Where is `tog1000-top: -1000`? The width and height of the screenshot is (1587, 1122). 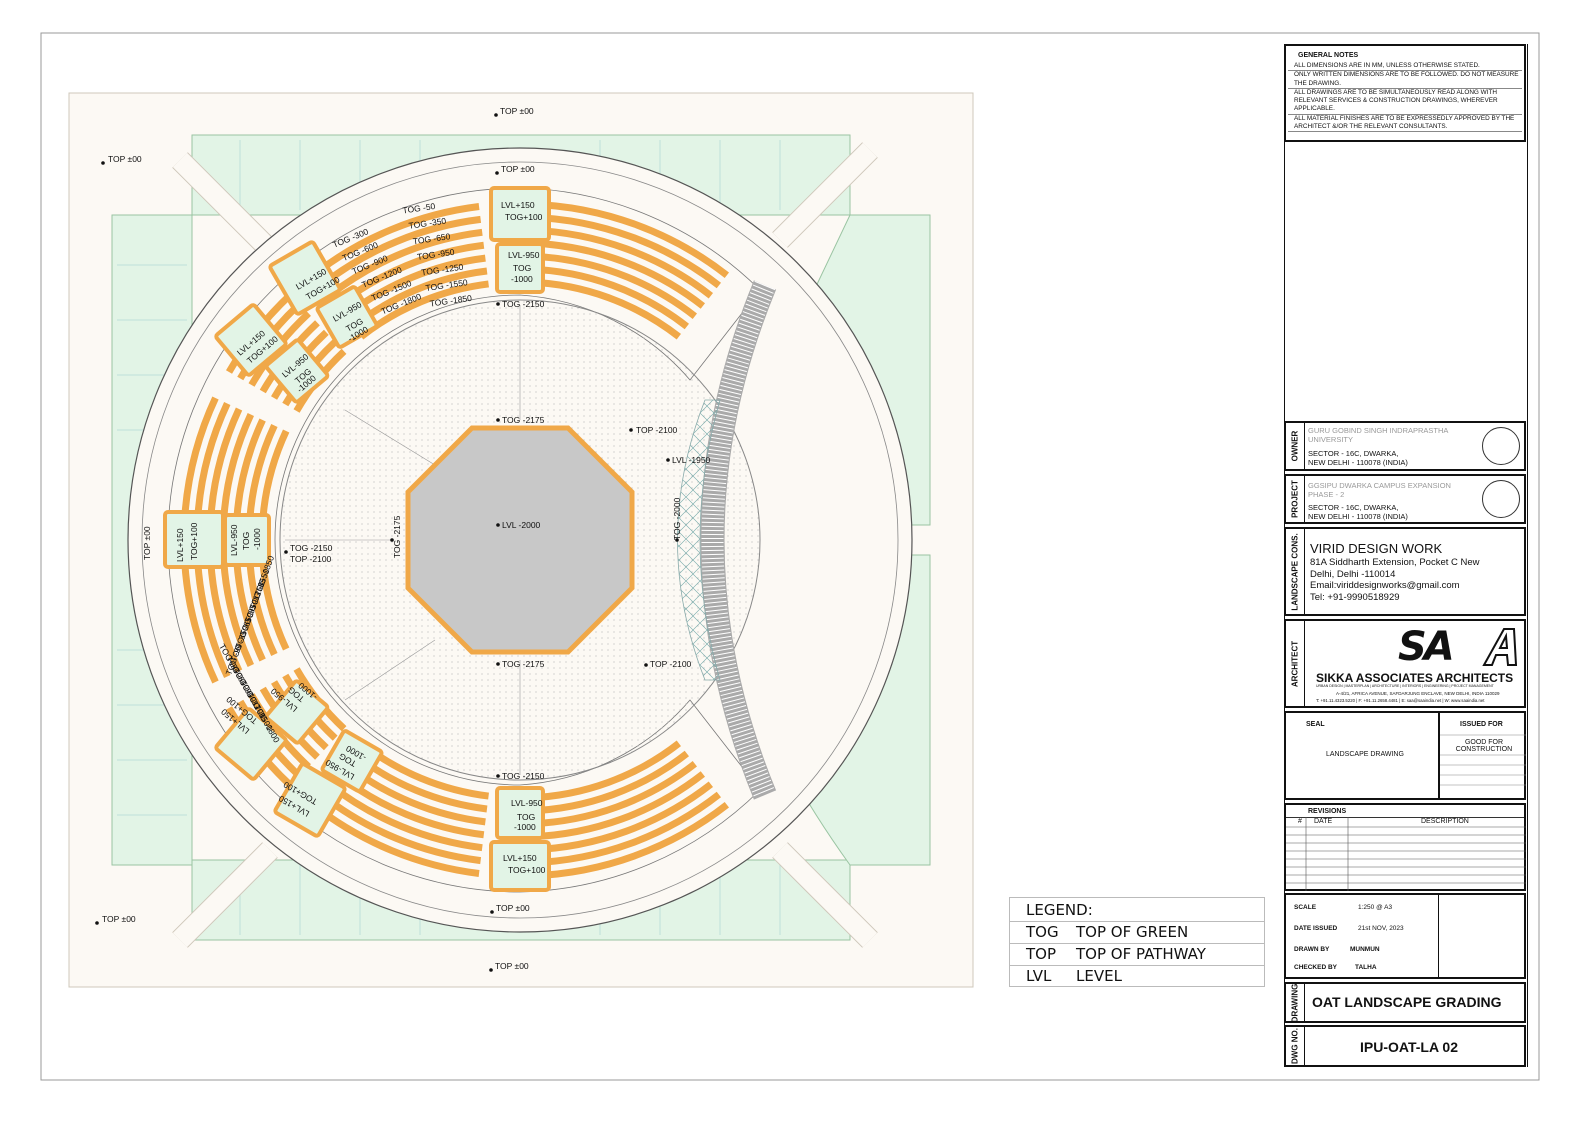
tog1000-top: -1000 is located at coordinates (522, 279).